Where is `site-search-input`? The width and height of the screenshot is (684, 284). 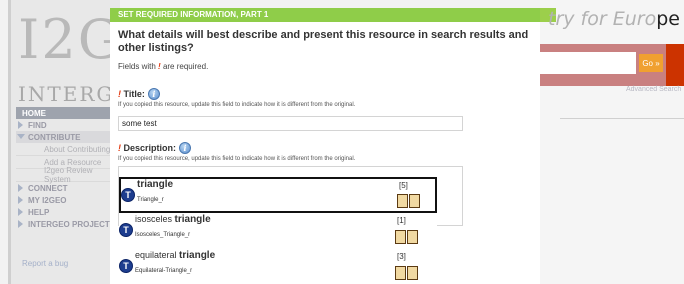
site-search-input is located at coordinates (588, 63).